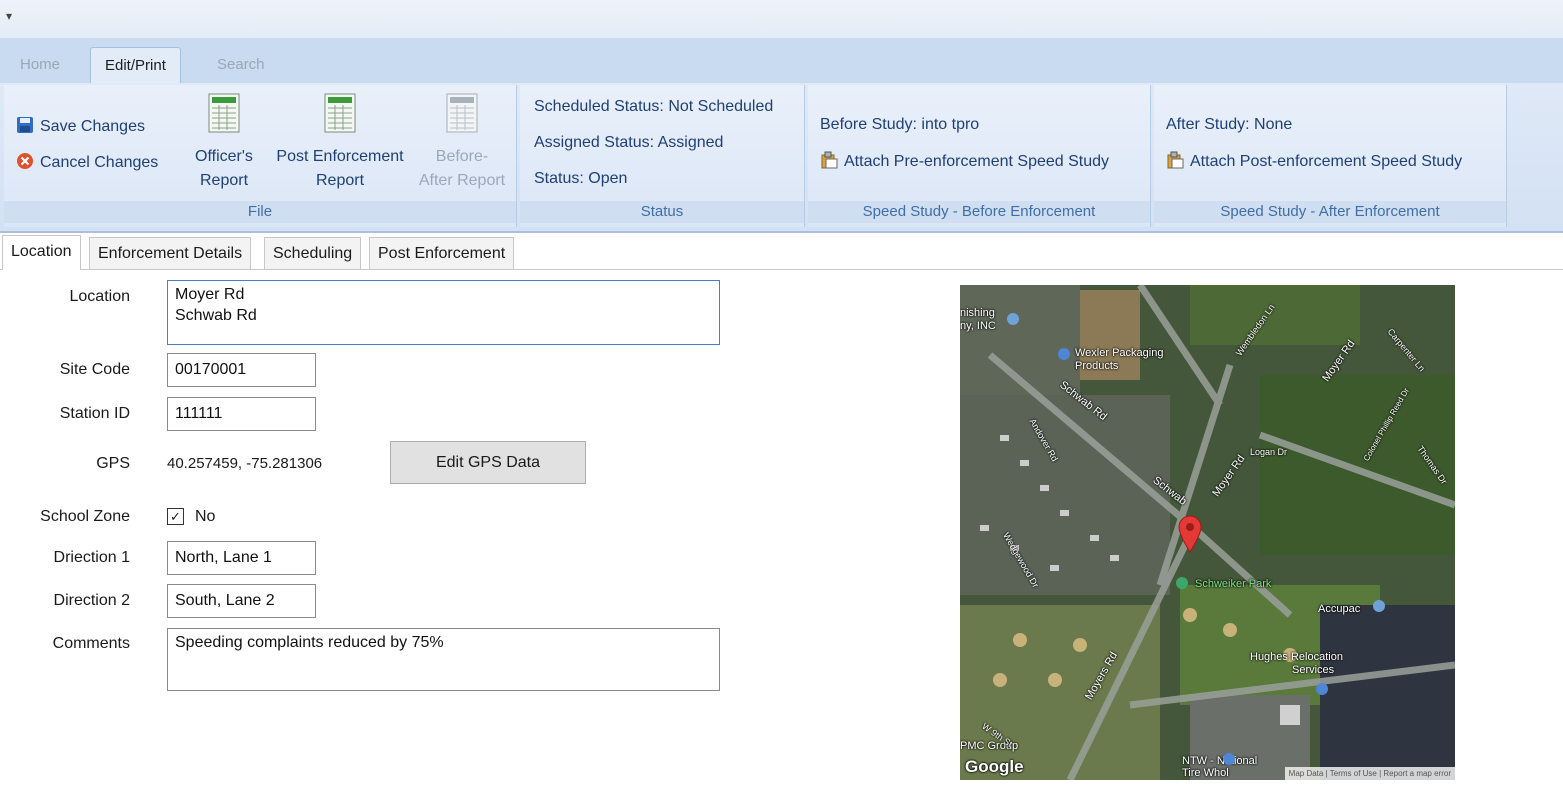 The width and height of the screenshot is (1563, 810). I want to click on direction1-field: North, Lane 1, so click(241, 558).